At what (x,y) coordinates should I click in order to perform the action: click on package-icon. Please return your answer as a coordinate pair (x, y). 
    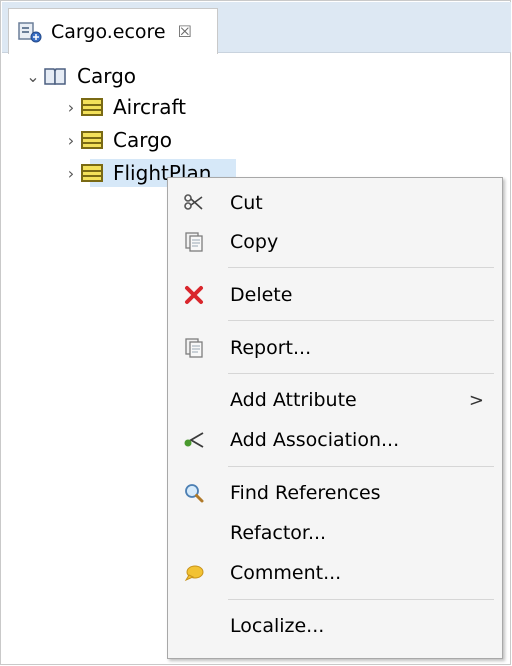
    Looking at the image, I should click on (55, 76).